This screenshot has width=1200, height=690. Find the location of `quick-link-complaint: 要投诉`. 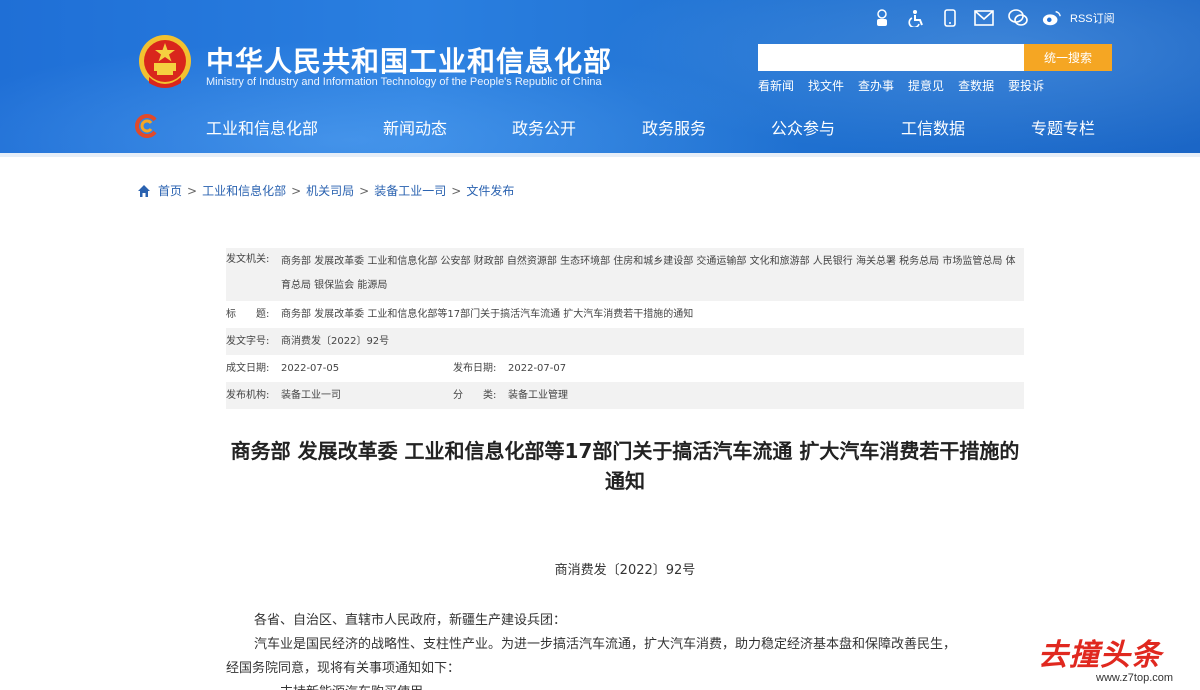

quick-link-complaint: 要投诉 is located at coordinates (1026, 85).